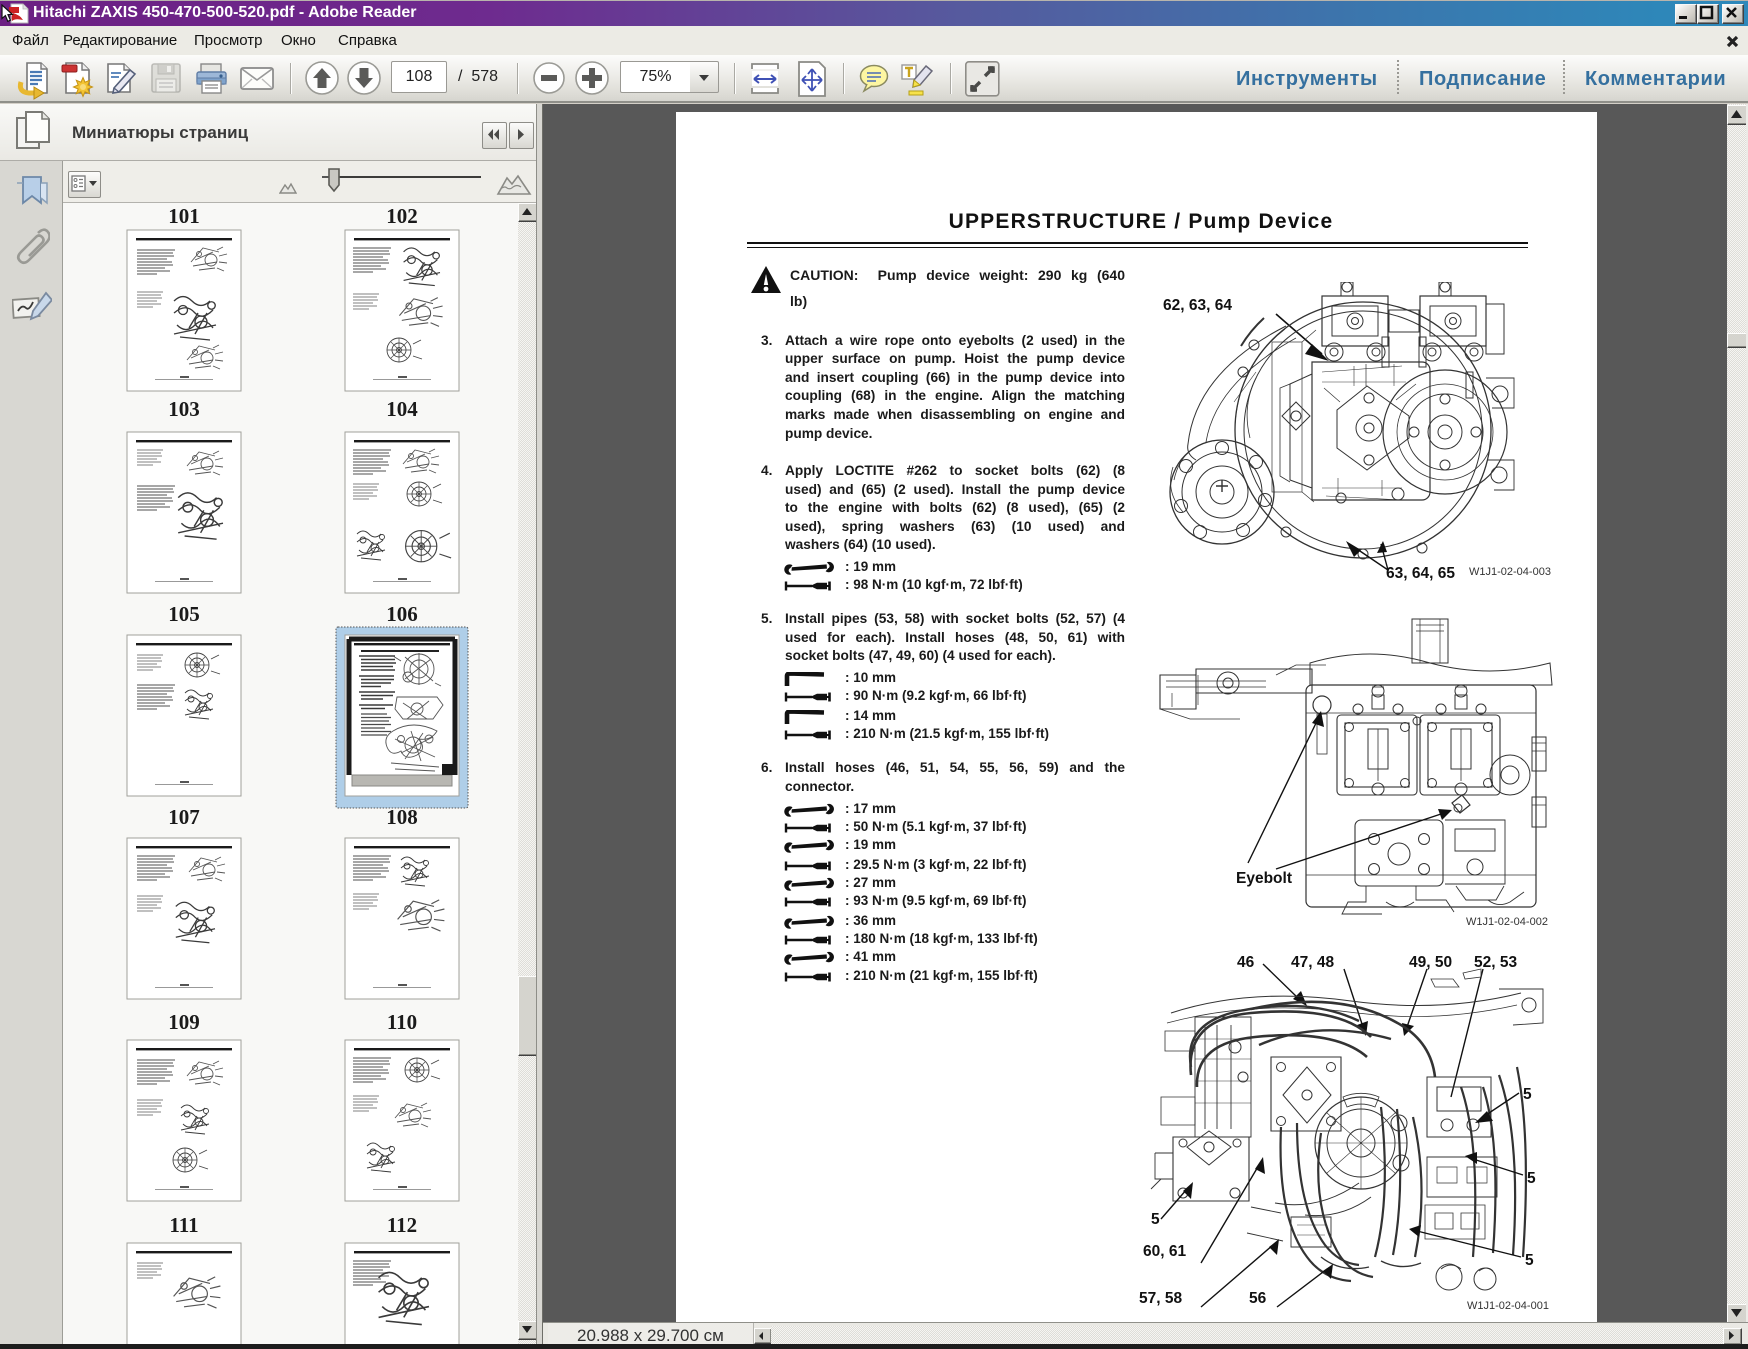  What do you see at coordinates (1258, 1298) in the screenshot?
I see `svg-text: 56` at bounding box center [1258, 1298].